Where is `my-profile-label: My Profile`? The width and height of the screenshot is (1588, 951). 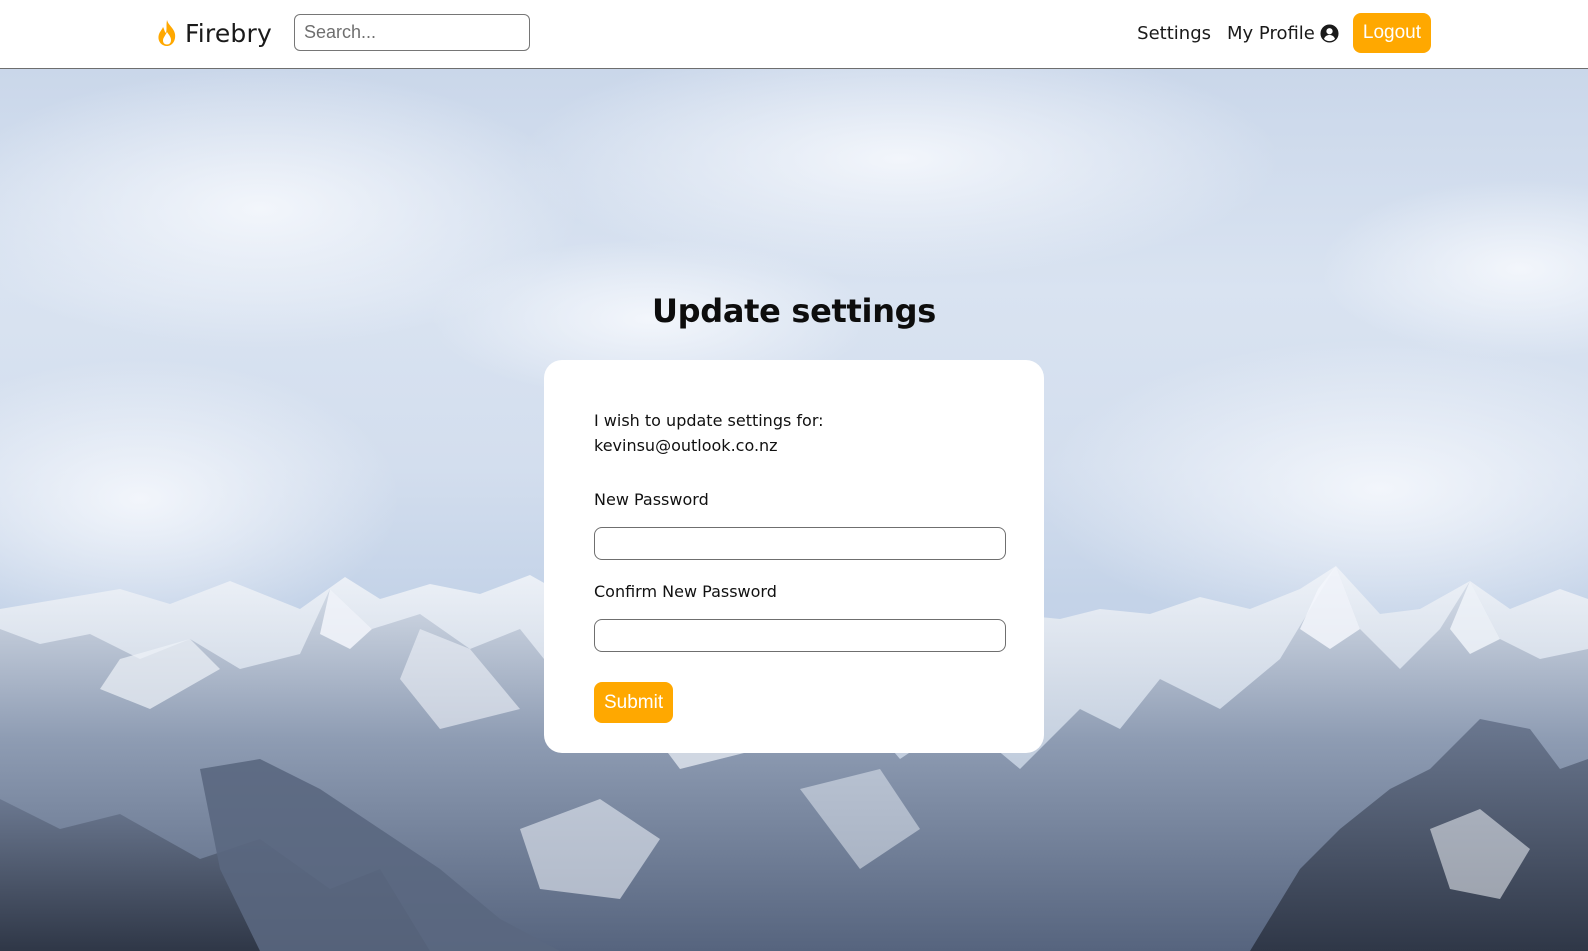
my-profile-label: My Profile is located at coordinates (1271, 33).